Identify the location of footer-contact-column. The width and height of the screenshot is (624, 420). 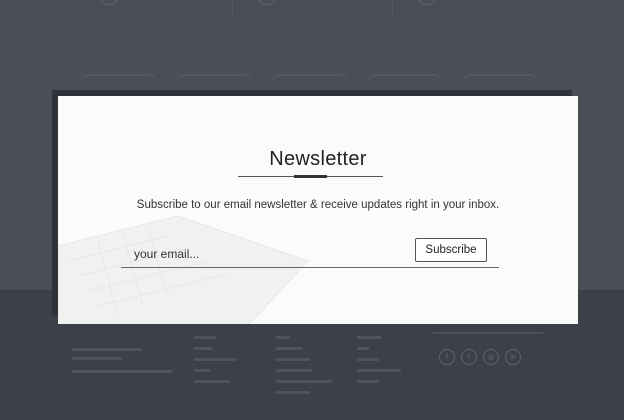
(127, 353).